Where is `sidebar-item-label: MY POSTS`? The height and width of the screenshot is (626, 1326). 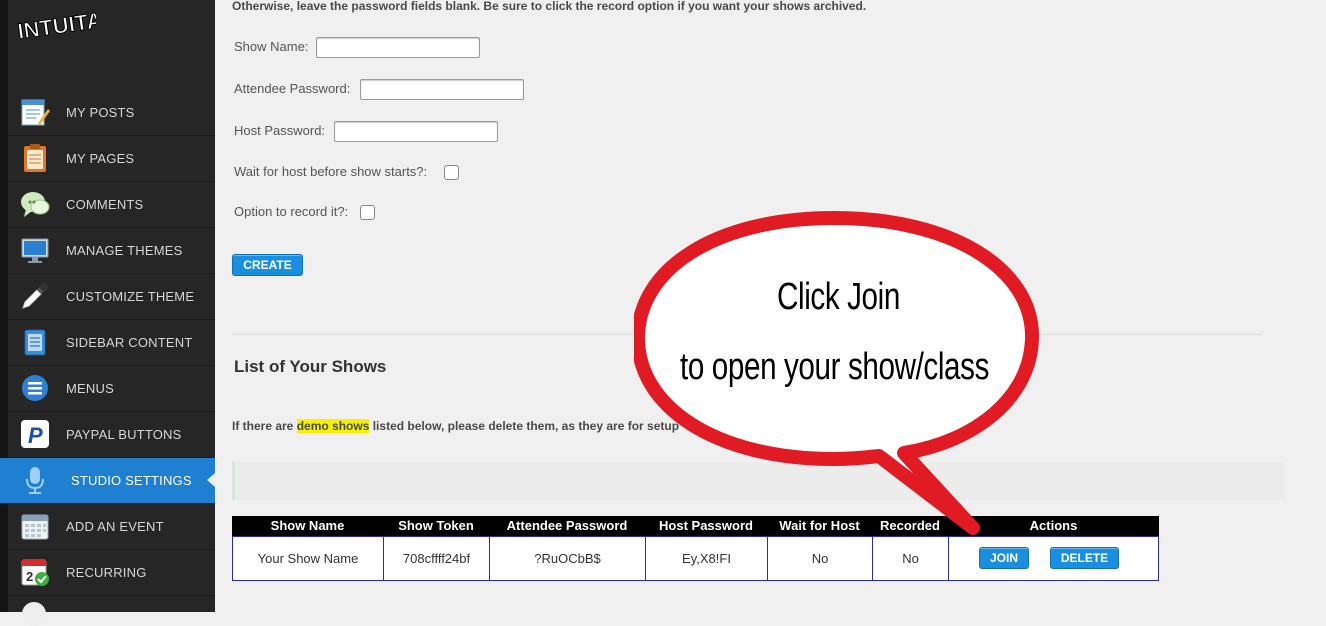
sidebar-item-label: MY POSTS is located at coordinates (100, 112).